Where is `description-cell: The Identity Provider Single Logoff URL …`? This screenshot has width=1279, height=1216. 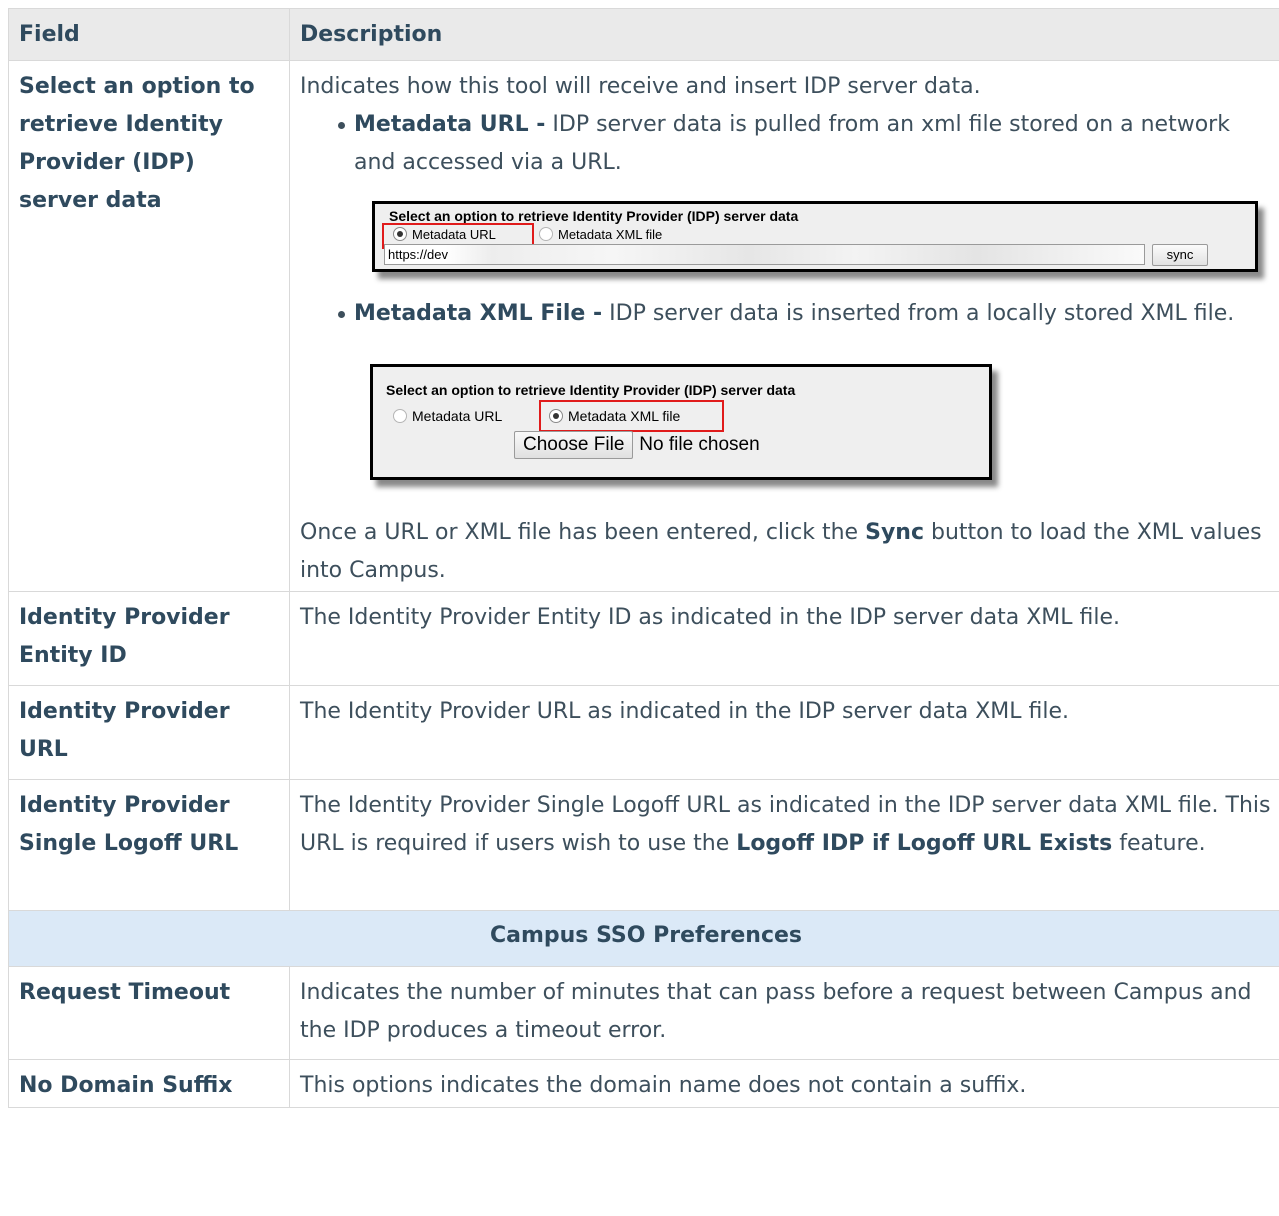 description-cell: The Identity Provider Single Logoff URL … is located at coordinates (784, 845).